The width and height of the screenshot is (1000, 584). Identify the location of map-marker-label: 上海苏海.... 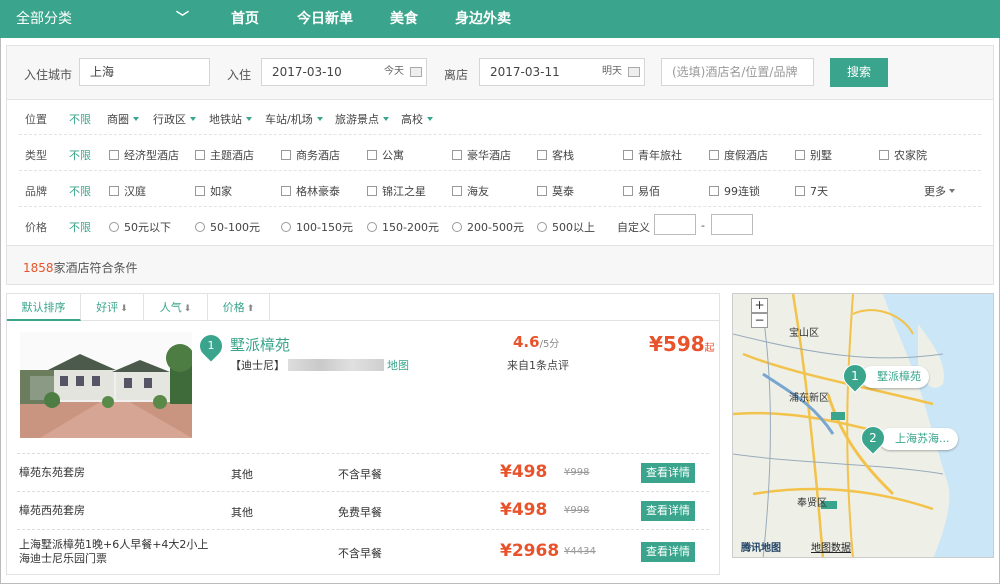
(918, 439).